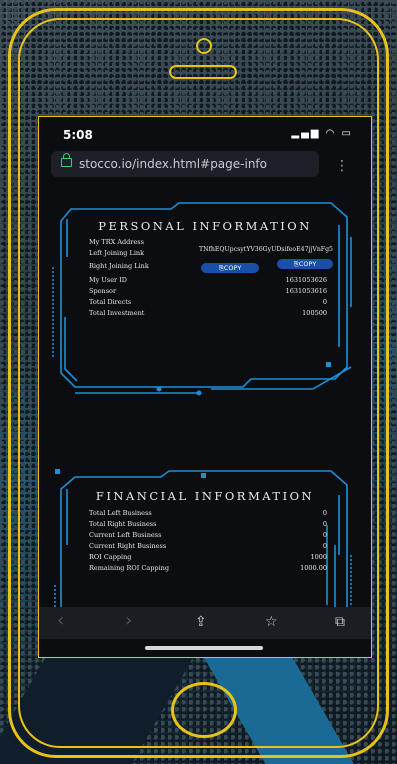 Image resolution: width=397 pixels, height=764 pixels. What do you see at coordinates (205, 496) in the screenshot?
I see `financial-info-title: FINANCIAL INFORMATION` at bounding box center [205, 496].